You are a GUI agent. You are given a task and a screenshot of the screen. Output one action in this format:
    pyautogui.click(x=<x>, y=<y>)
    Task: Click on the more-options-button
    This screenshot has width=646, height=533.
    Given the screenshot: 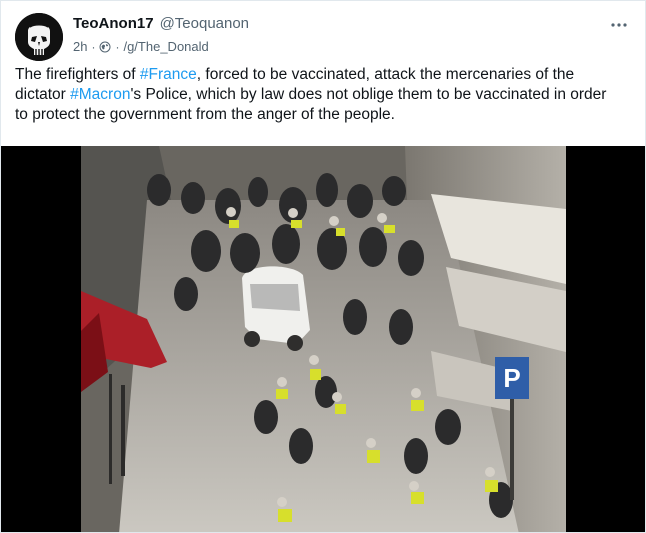 What is the action you would take?
    pyautogui.click(x=619, y=25)
    